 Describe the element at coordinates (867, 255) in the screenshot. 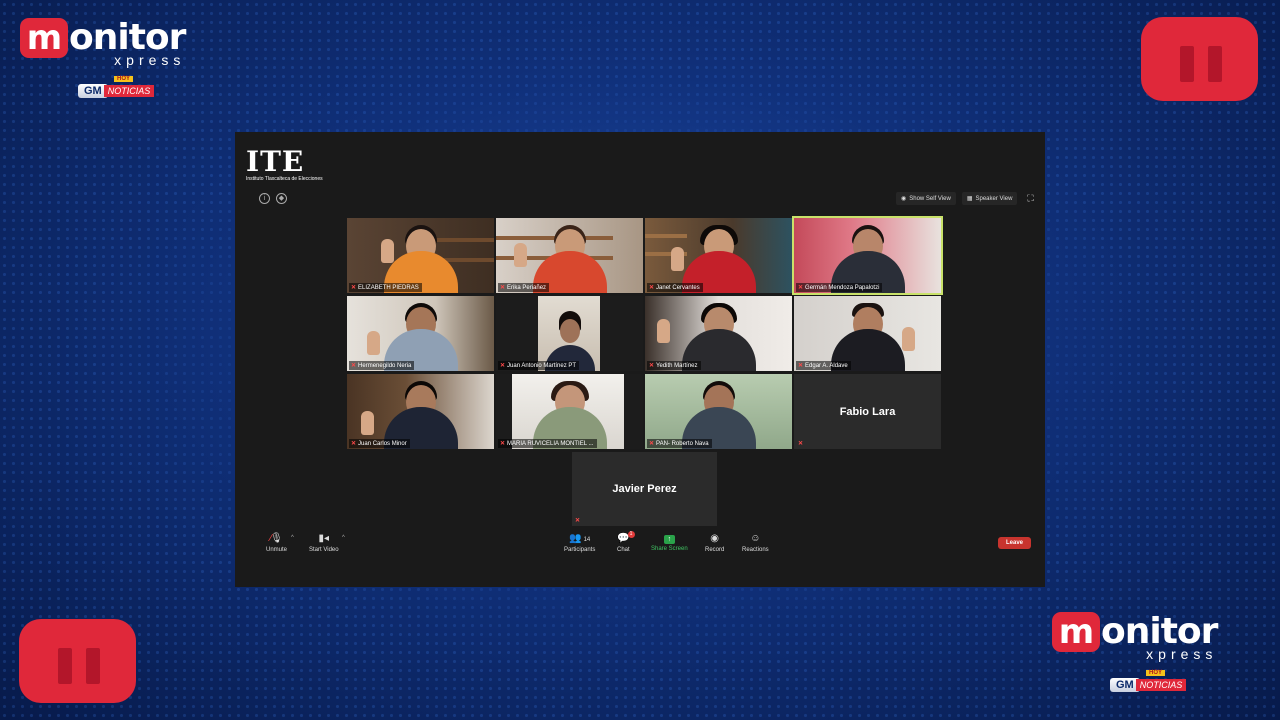

I see `participant-tile-active: ✕ Germán Mendoza Papalotzi` at that location.